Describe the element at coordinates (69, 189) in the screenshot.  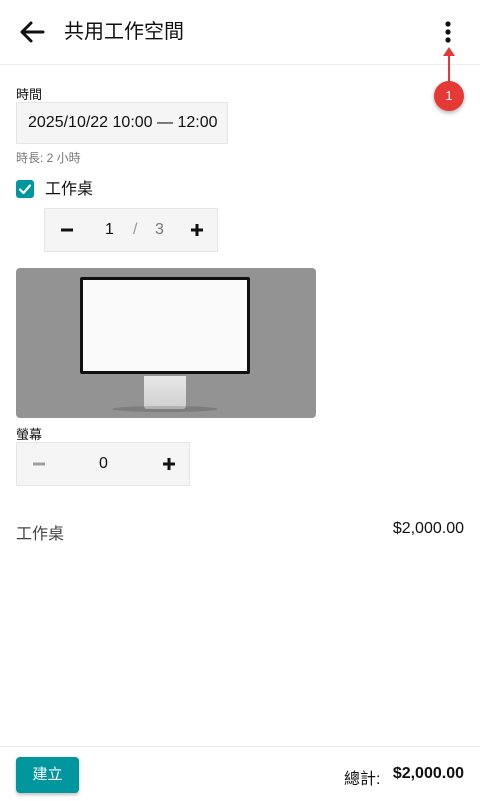
I see `desk-label: 工作桌` at that location.